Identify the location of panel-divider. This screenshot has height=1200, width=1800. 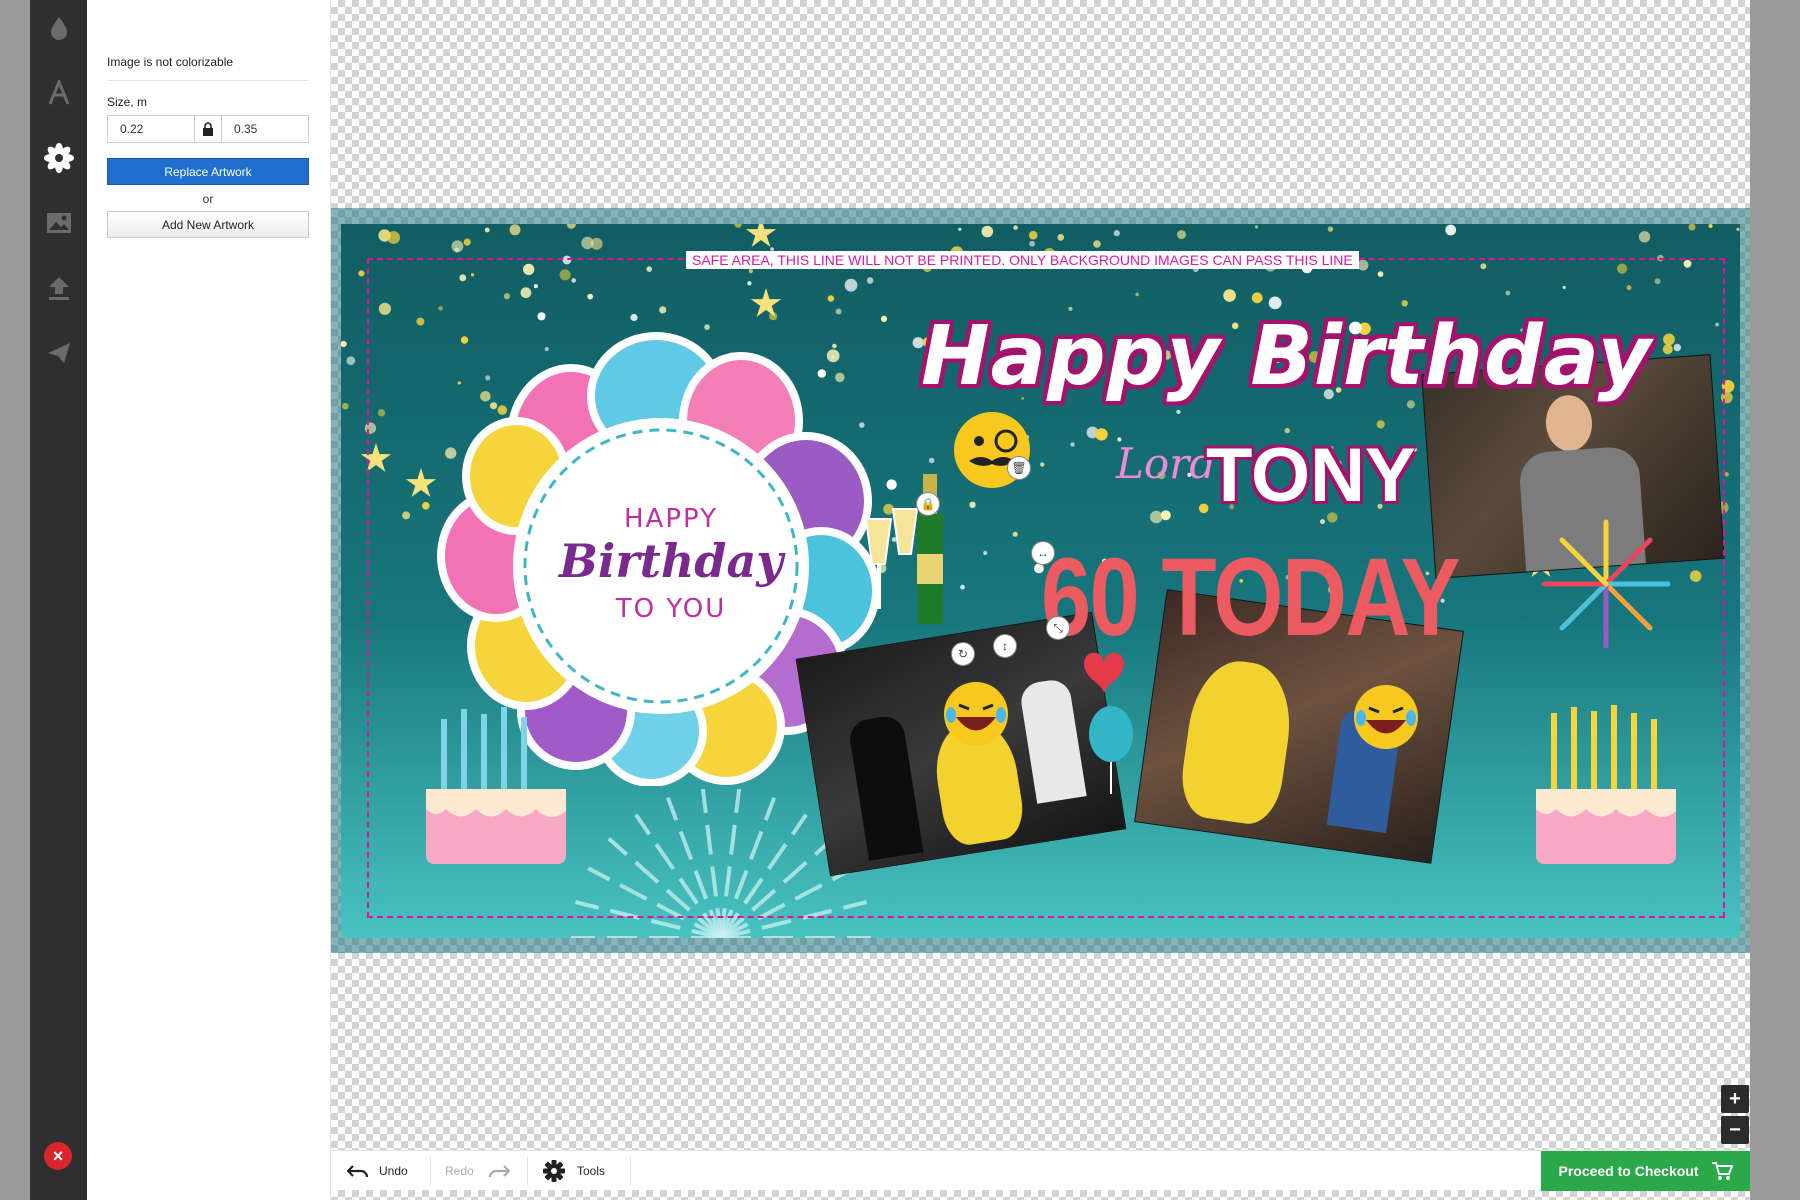
(208, 80).